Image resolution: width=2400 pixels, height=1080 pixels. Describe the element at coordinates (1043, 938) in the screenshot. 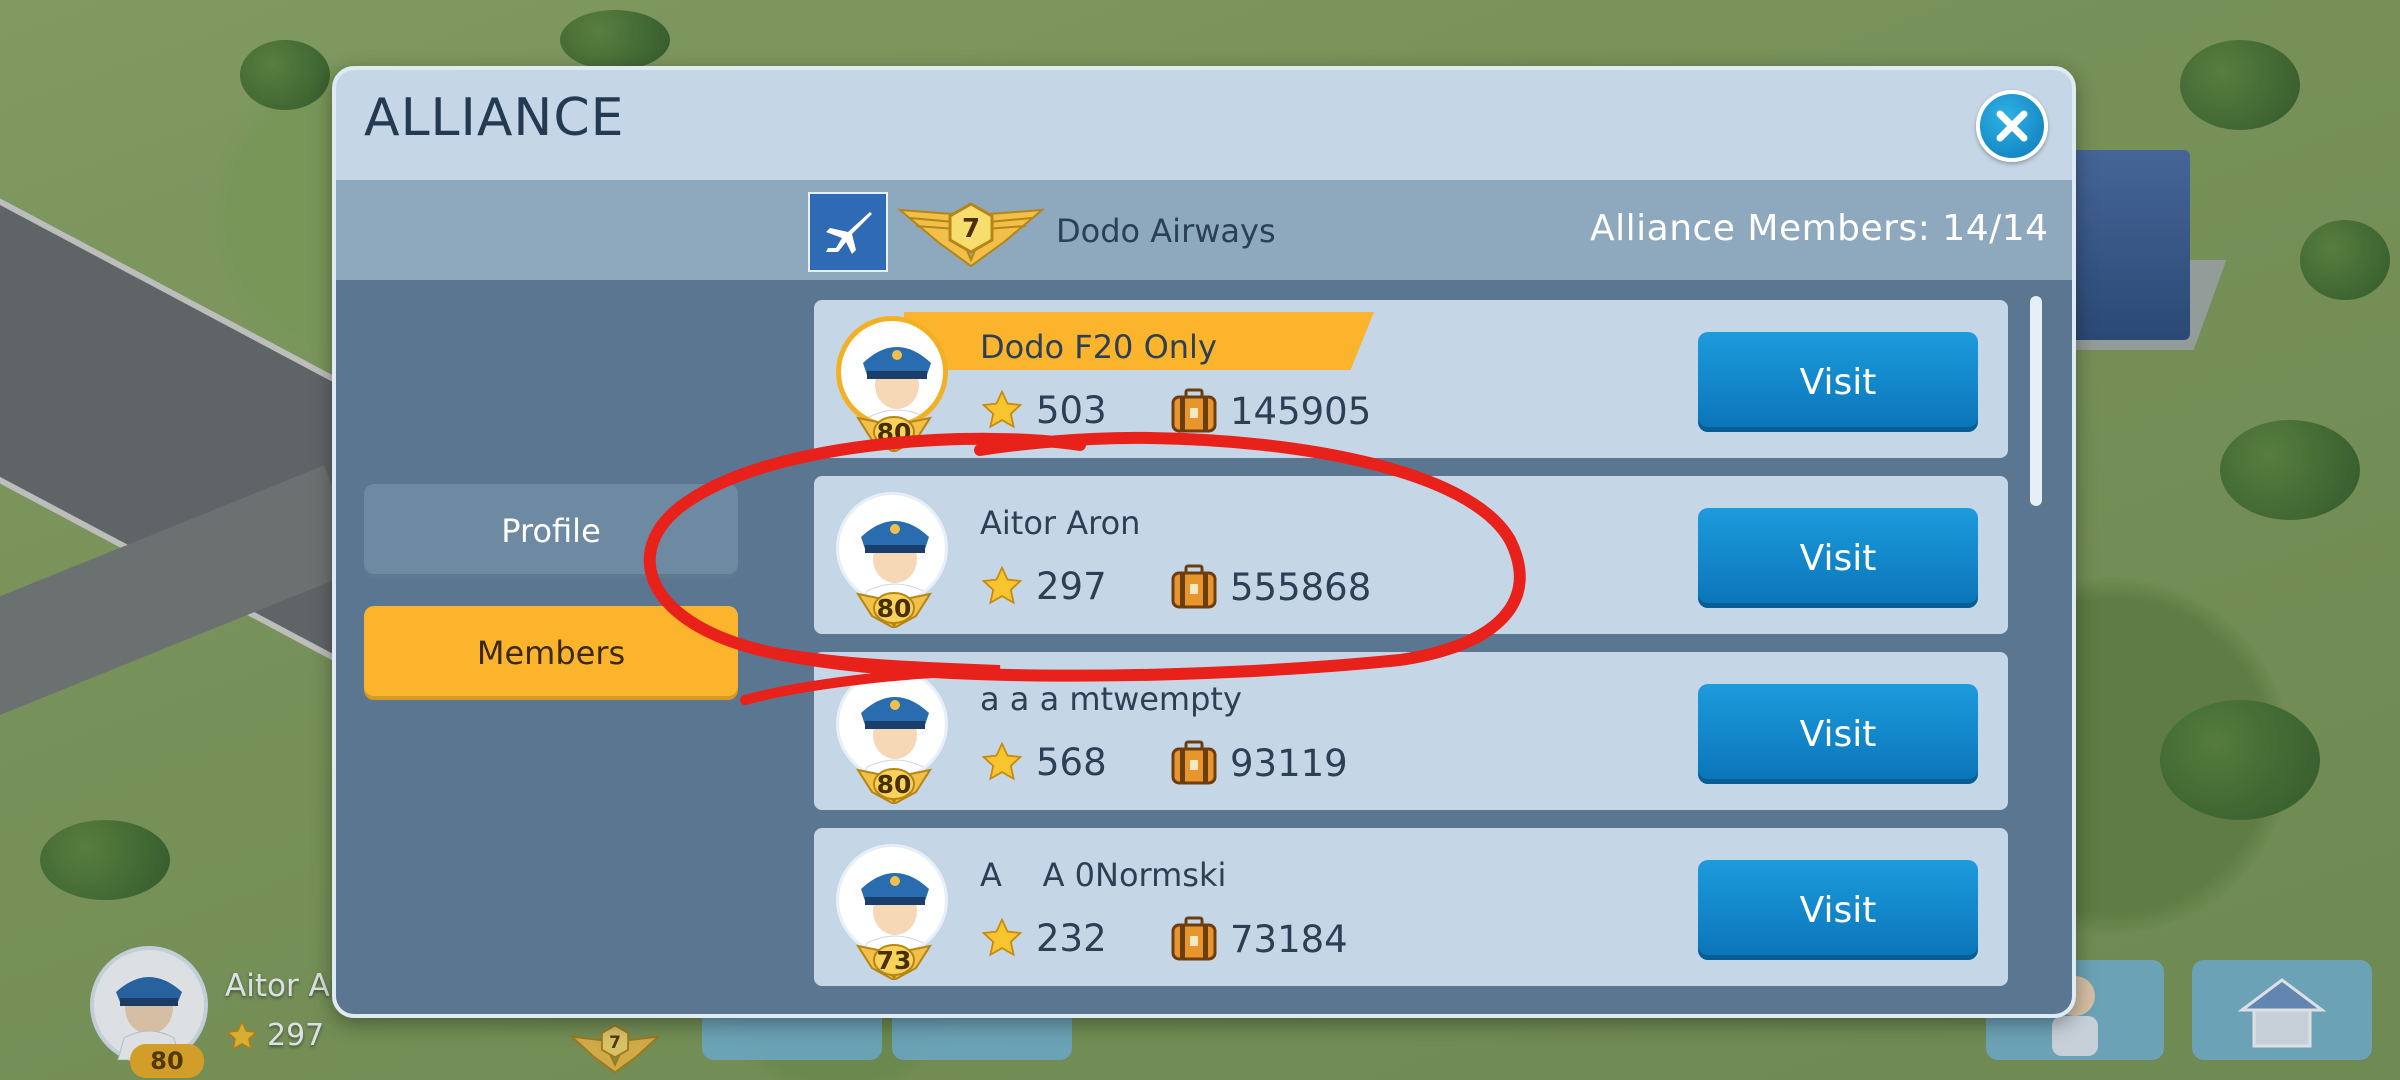

I see `member-stars: 232` at that location.